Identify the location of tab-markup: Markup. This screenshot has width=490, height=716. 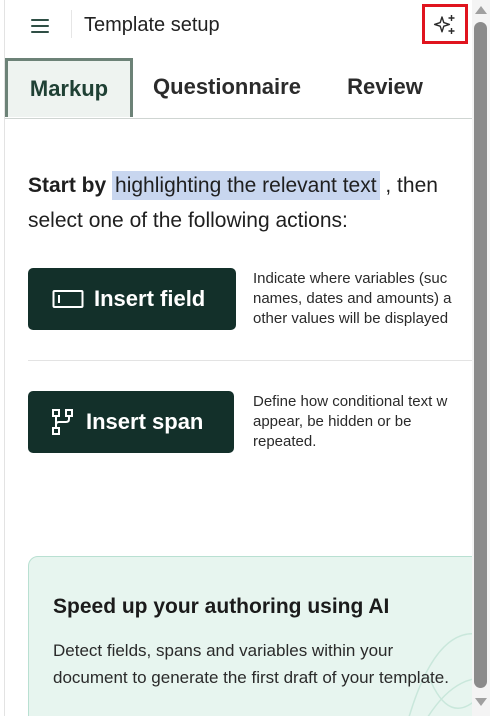
(69, 87).